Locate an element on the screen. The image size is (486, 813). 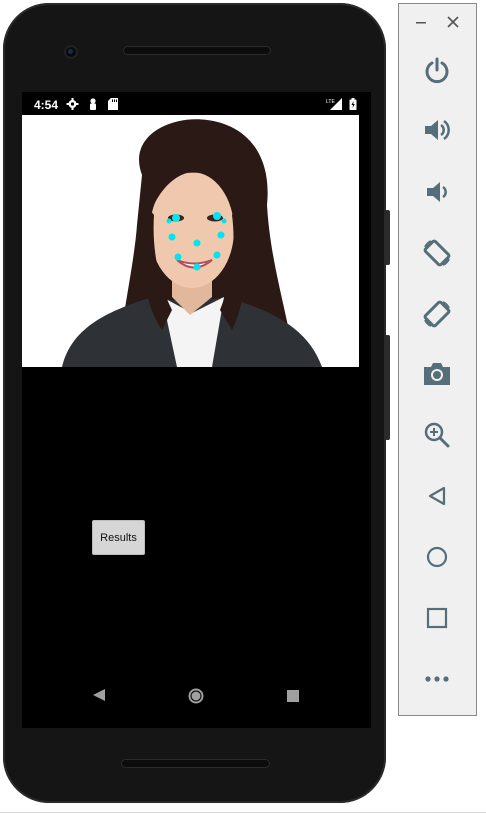
volume-hardware-button is located at coordinates (387, 387).